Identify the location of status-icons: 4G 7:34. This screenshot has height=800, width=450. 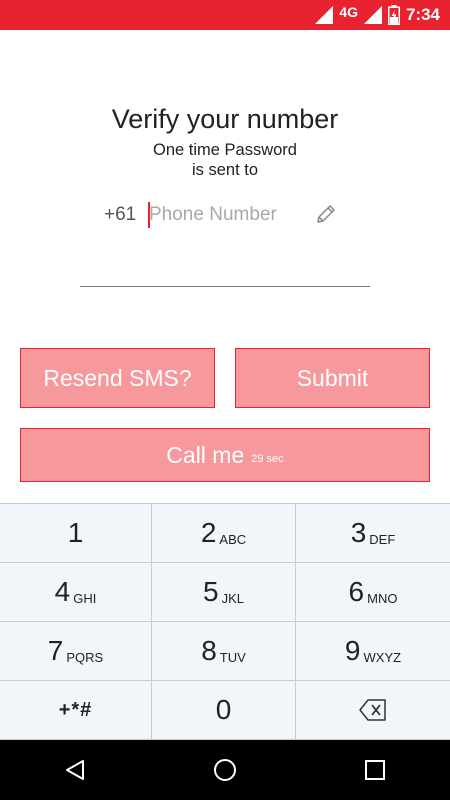
(377, 15).